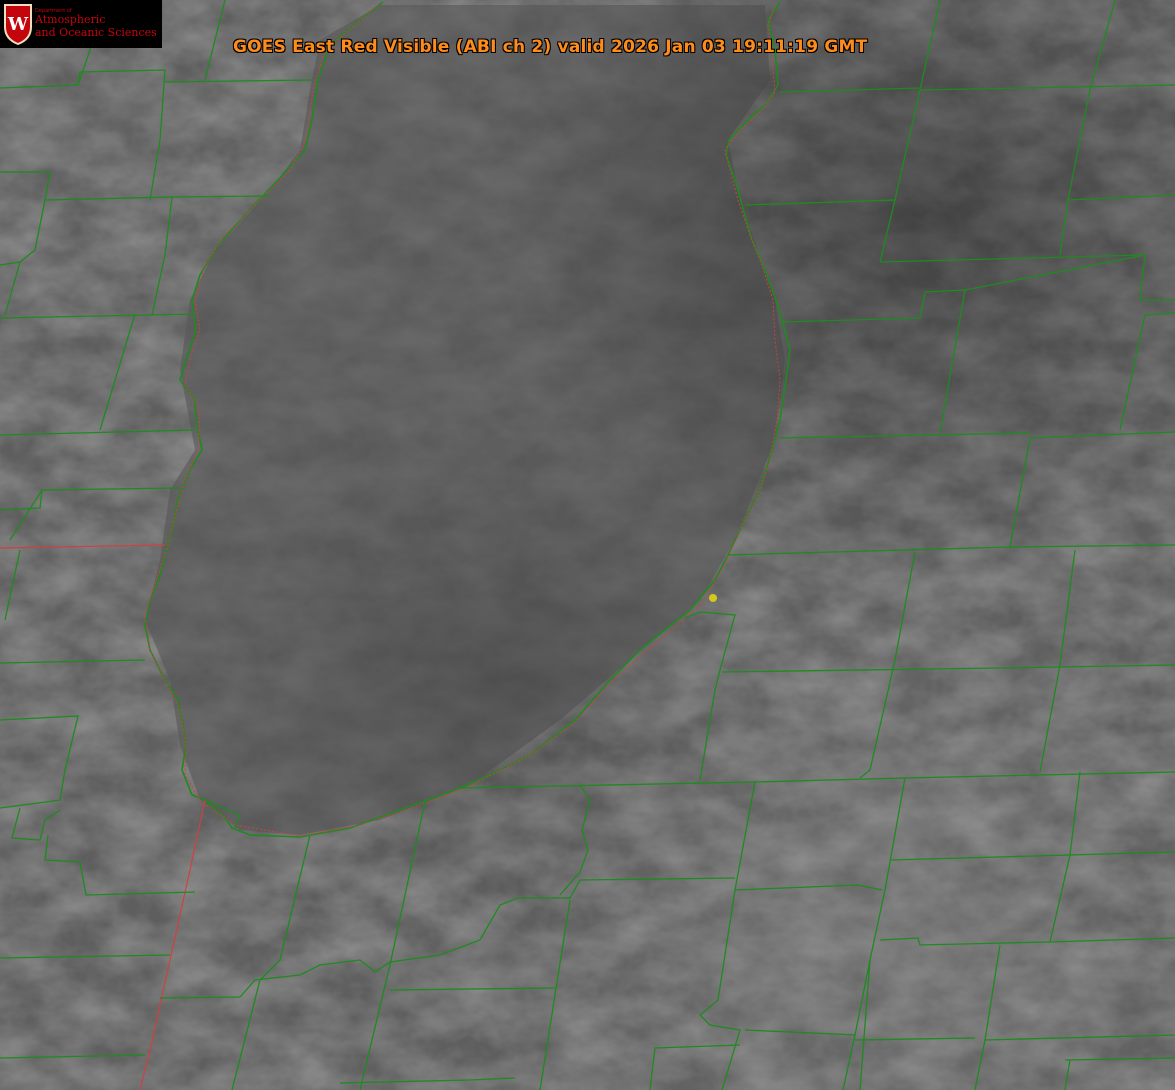 This screenshot has width=1175, height=1090. What do you see at coordinates (96, 32) in the screenshot?
I see `logo-line-2: and Oceanic Sciences` at bounding box center [96, 32].